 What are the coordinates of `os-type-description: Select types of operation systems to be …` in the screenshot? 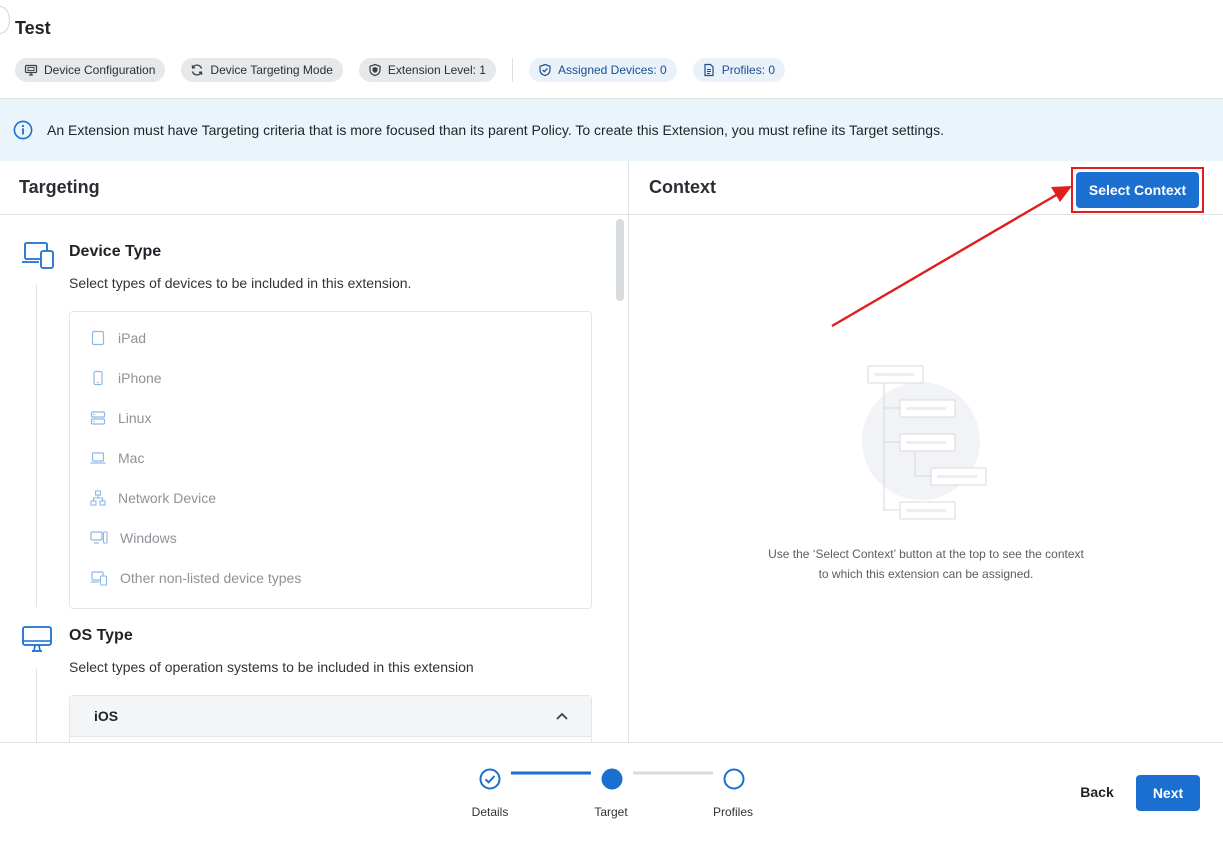 It's located at (271, 667).